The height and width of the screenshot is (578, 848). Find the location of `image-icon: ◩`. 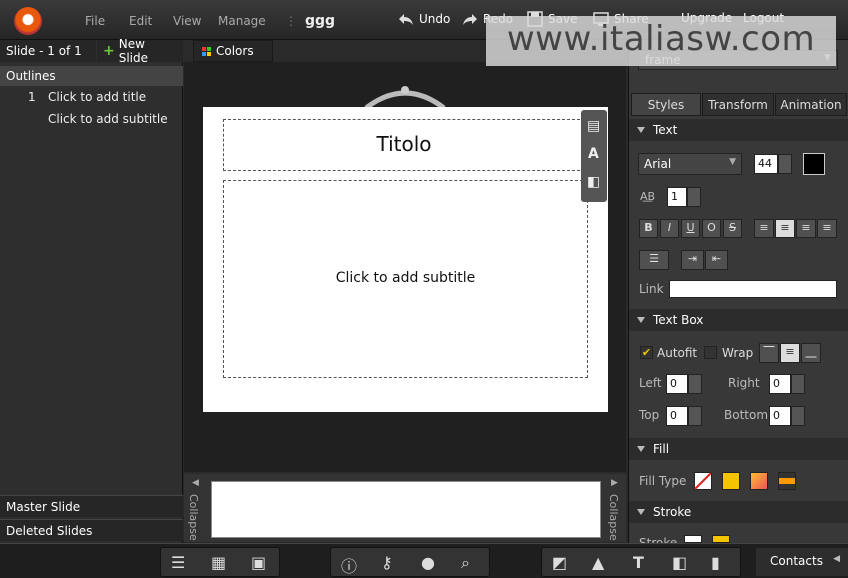

image-icon: ◩ is located at coordinates (561, 562).